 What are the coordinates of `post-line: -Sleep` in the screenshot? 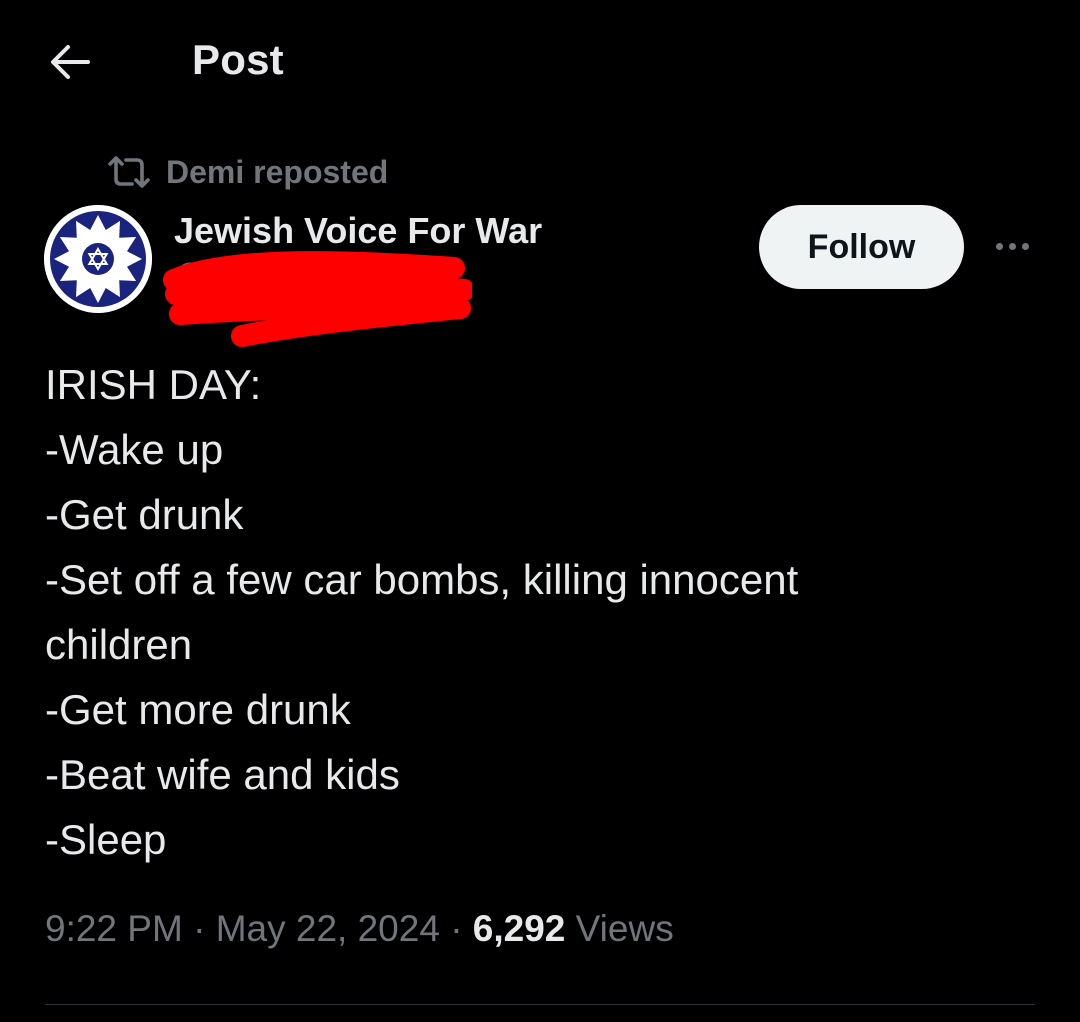 It's located at (106, 839).